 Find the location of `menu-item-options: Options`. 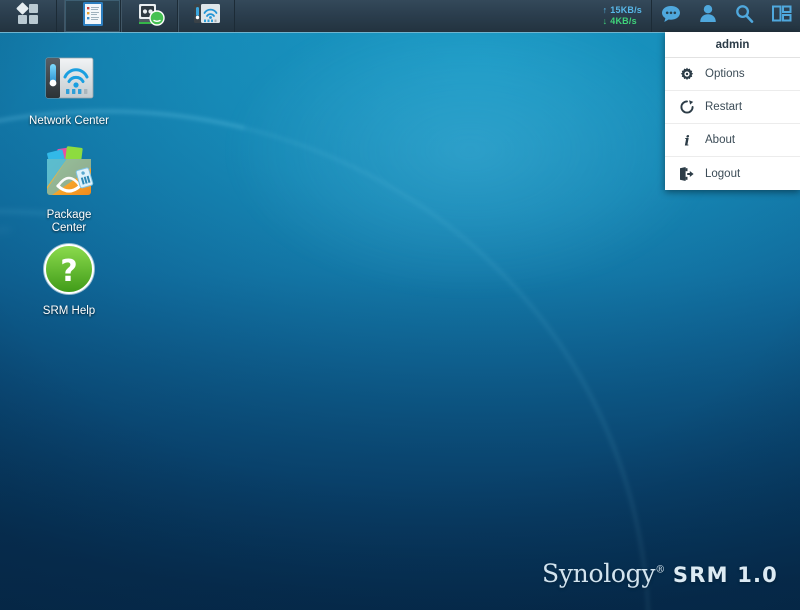

menu-item-options: Options is located at coordinates (732, 74).